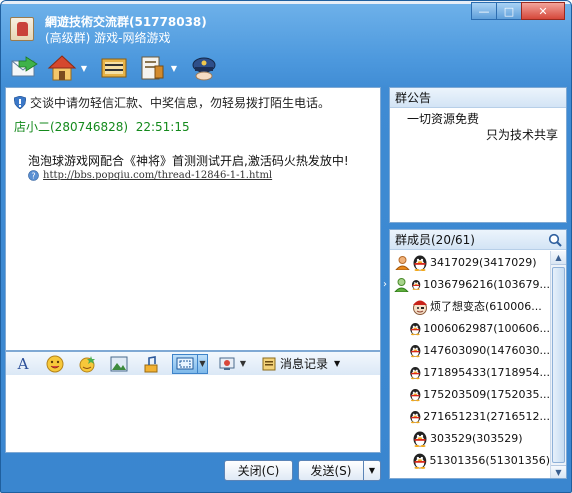 The width and height of the screenshot is (572, 493). Describe the element at coordinates (372, 470) in the screenshot. I see `send-options-dropdown-icon: ▼` at that location.